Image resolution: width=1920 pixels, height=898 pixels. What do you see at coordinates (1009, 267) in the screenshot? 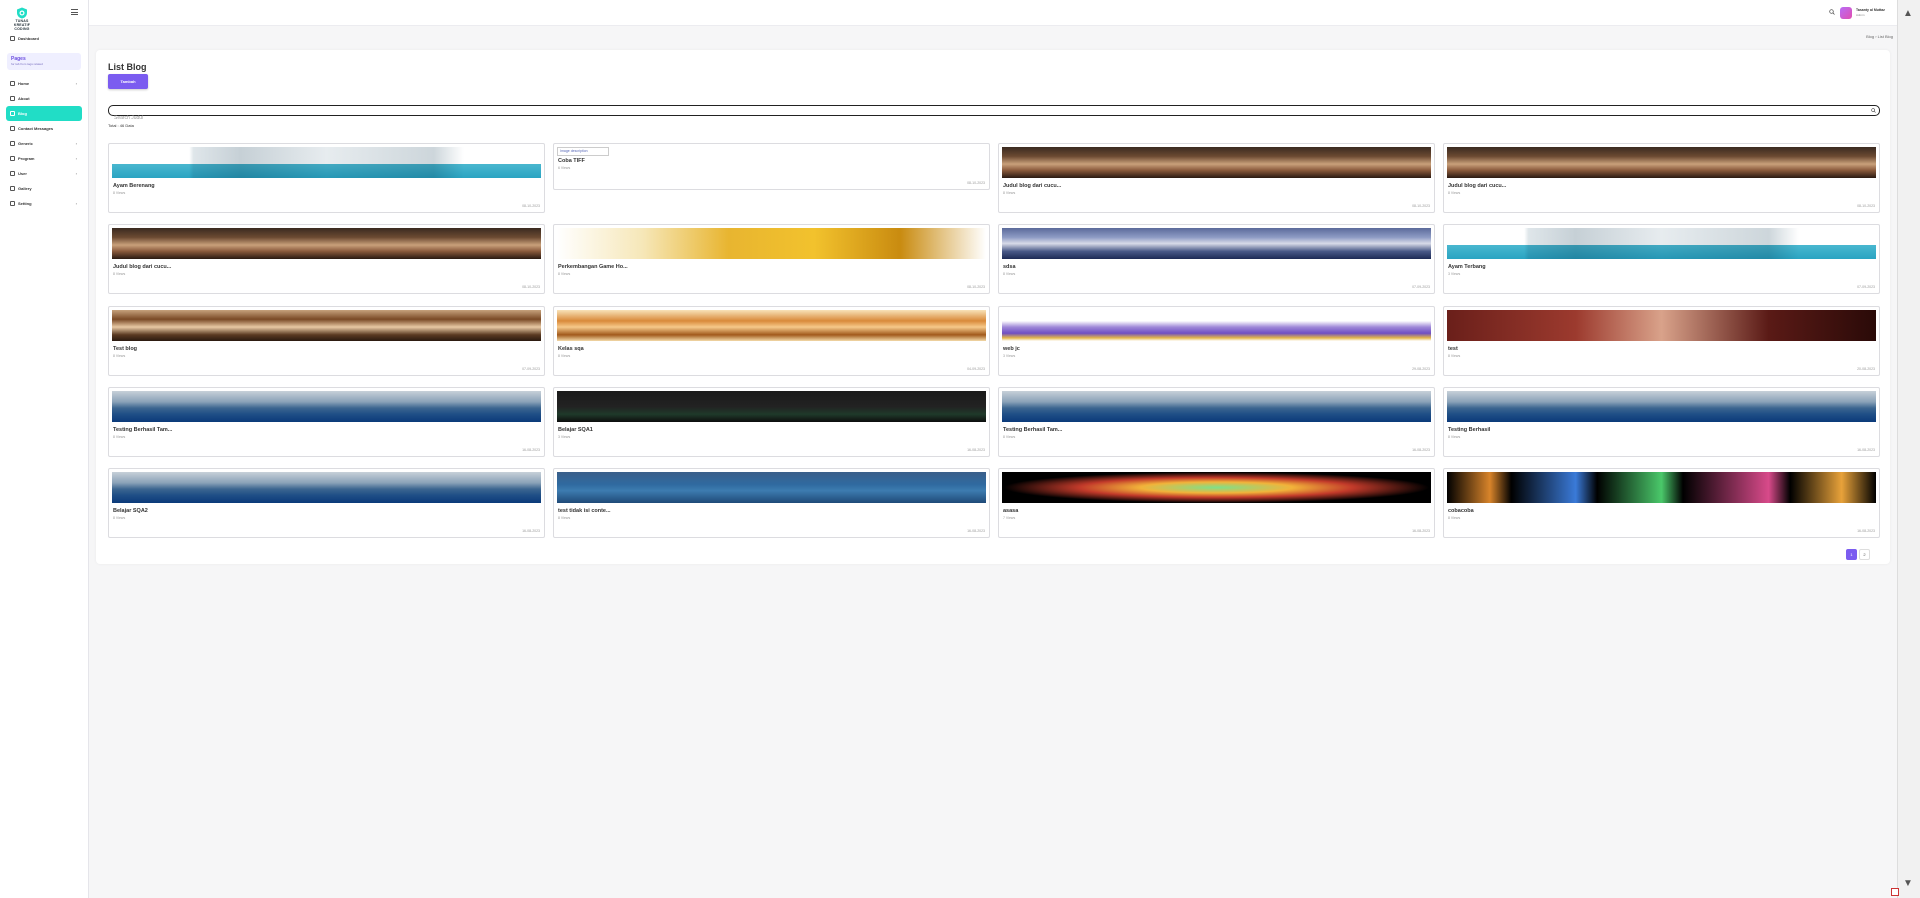
I see `blog-title: sdsa` at bounding box center [1009, 267].